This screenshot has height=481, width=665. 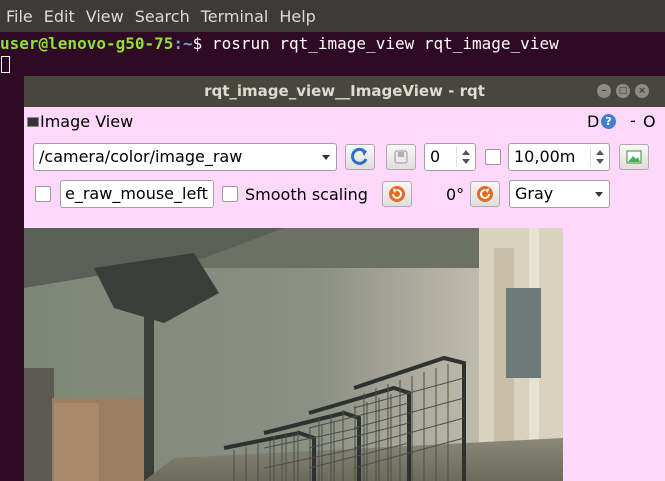 I want to click on smooth-scaling-label: Smooth scaling, so click(x=306, y=194).